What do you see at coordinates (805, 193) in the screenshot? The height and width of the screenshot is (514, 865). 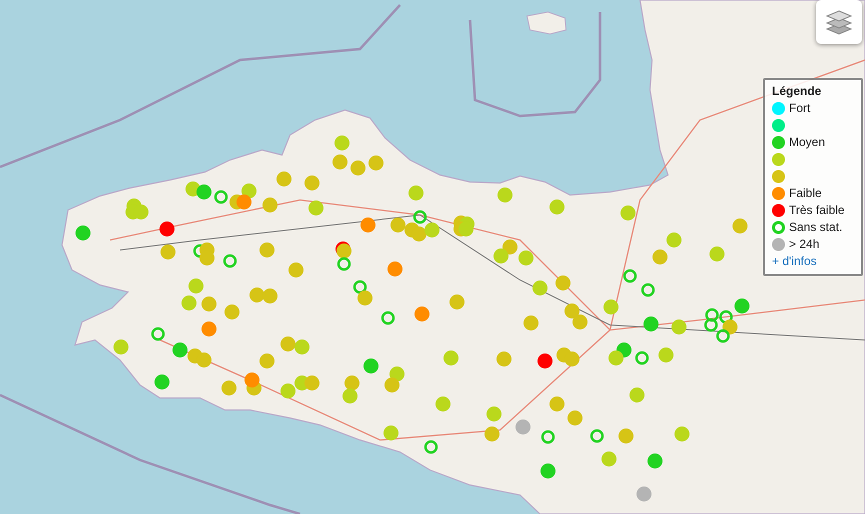 I see `legend-label: Faible` at bounding box center [805, 193].